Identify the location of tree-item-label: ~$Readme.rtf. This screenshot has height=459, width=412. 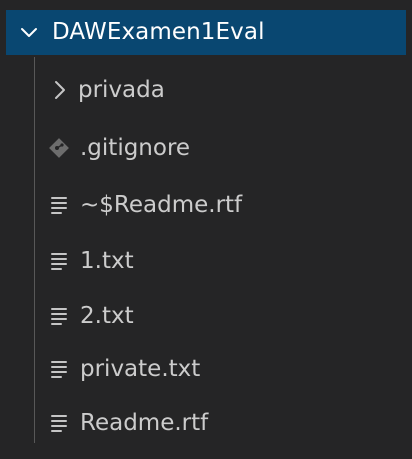
(161, 205).